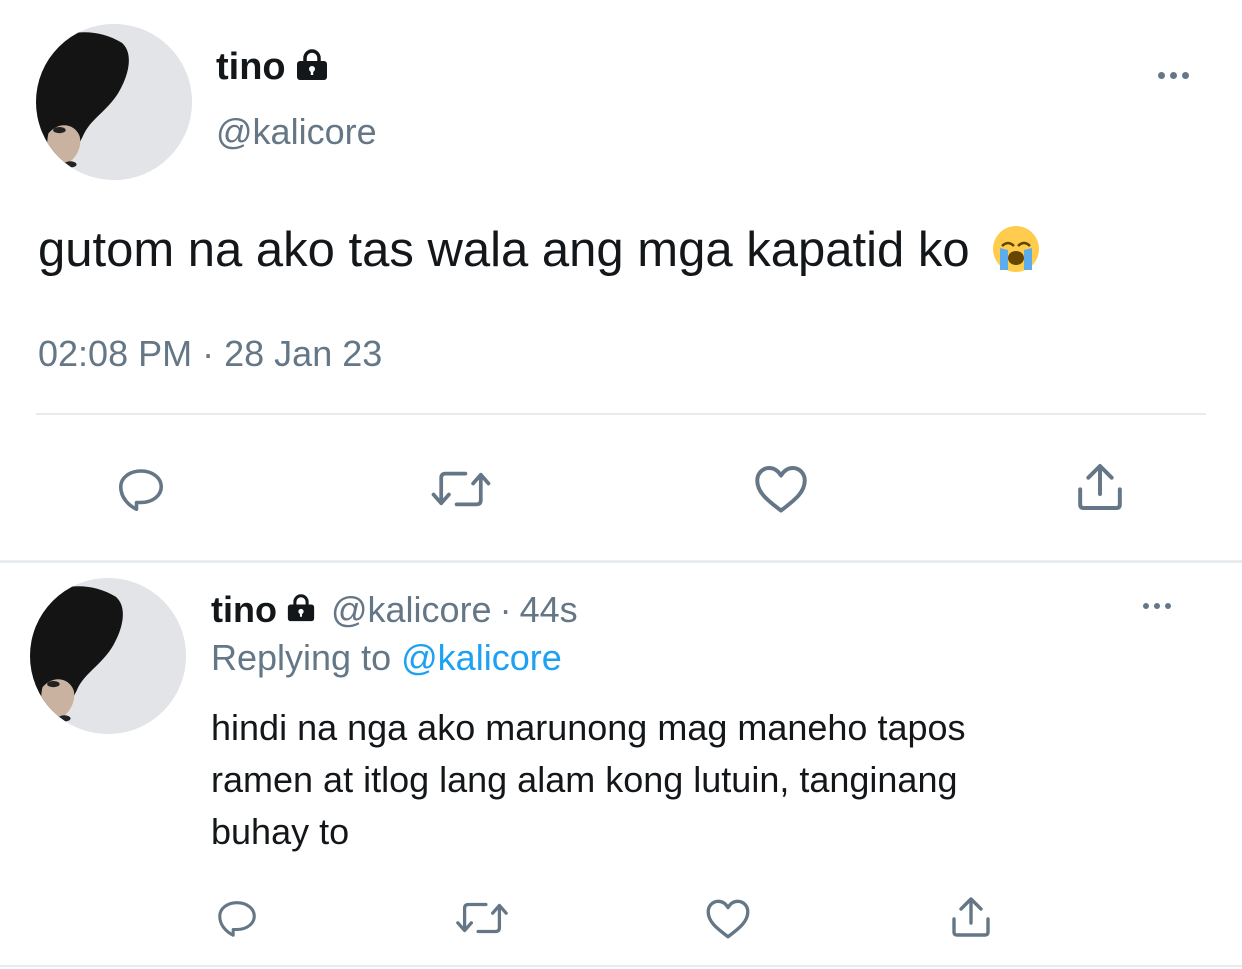  What do you see at coordinates (303, 353) in the screenshot?
I see `timestamp-date: 28 Jan 23` at bounding box center [303, 353].